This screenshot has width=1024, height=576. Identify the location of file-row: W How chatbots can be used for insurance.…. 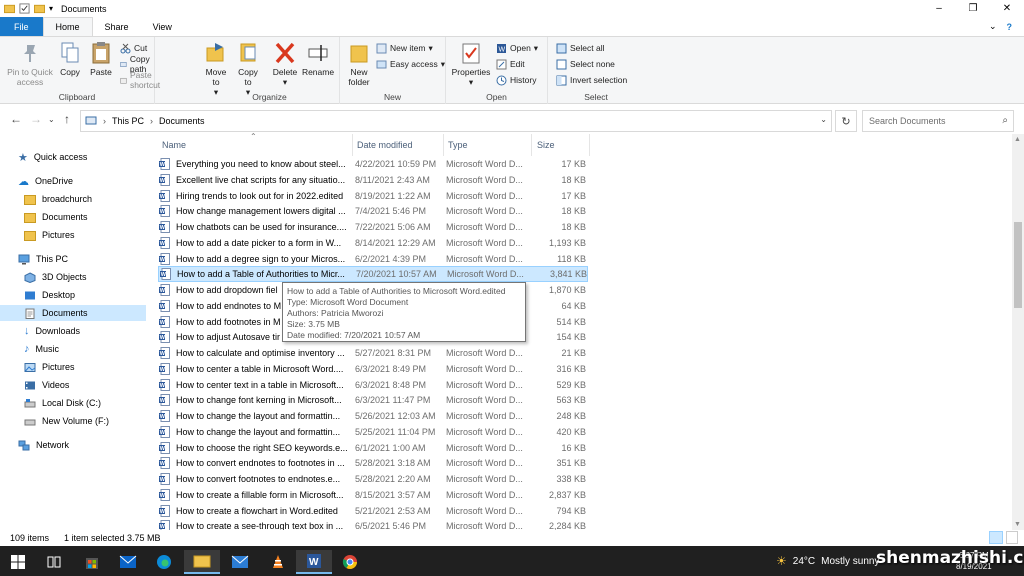
(373, 227).